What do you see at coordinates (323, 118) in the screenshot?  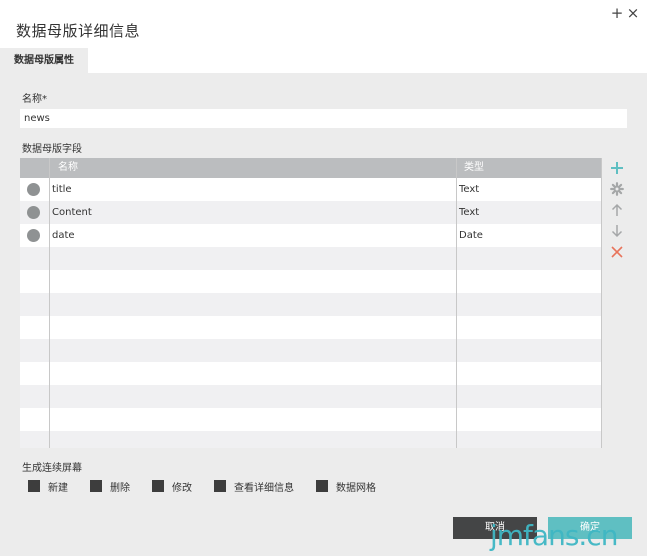 I see `name-input` at bounding box center [323, 118].